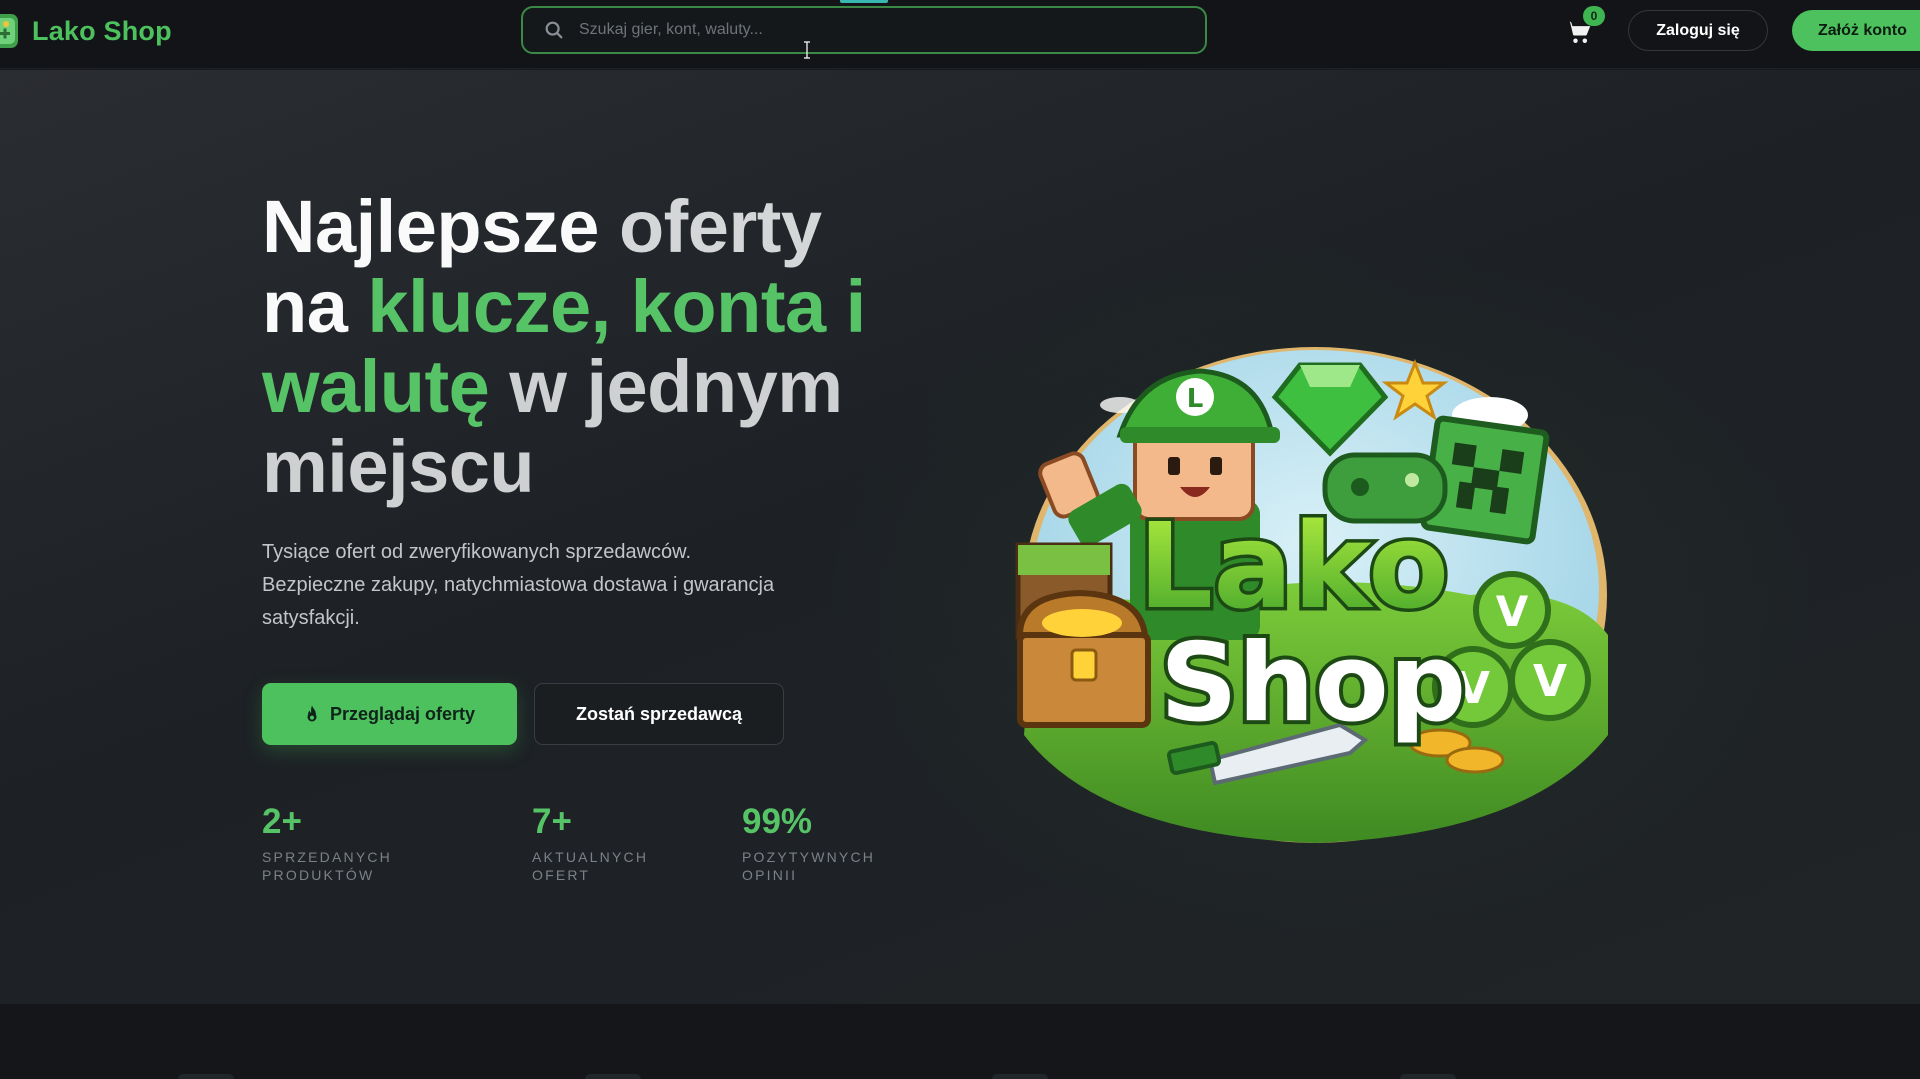 This screenshot has width=1920, height=1079. Describe the element at coordinates (398, 466) in the screenshot. I see `hero-title-part: miejscu` at that location.